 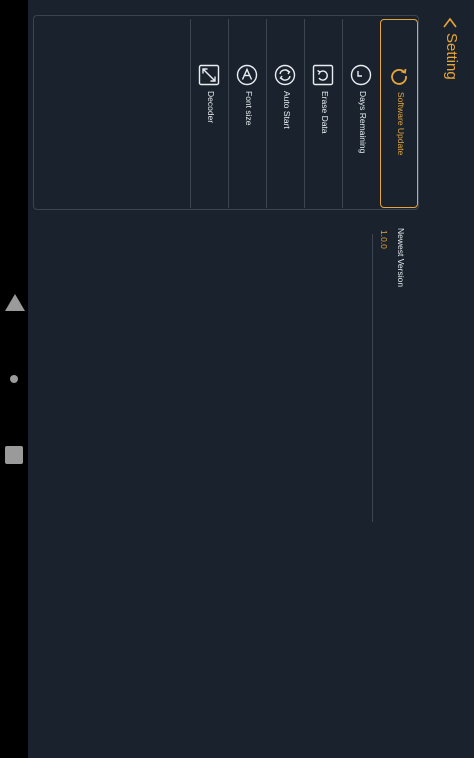 I want to click on nav-home-icon, so click(x=14, y=379).